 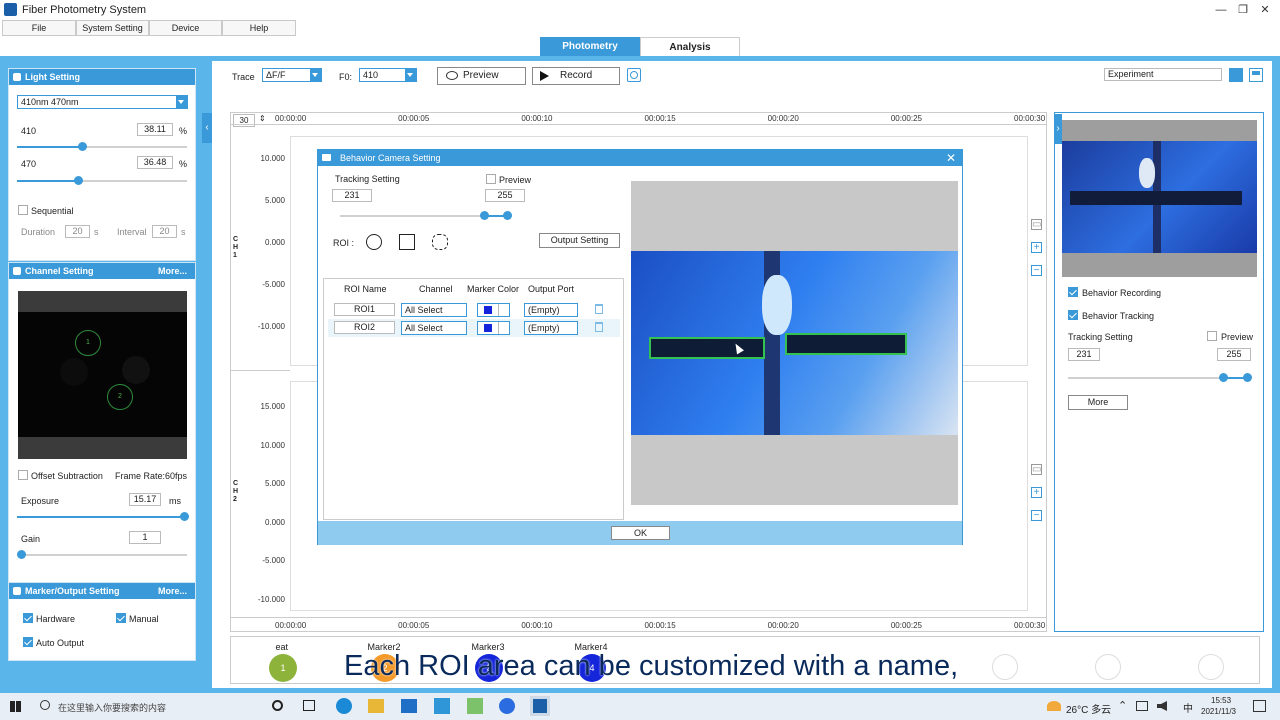 What do you see at coordinates (364, 309) in the screenshot?
I see `roi-name-input: ROI1` at bounding box center [364, 309].